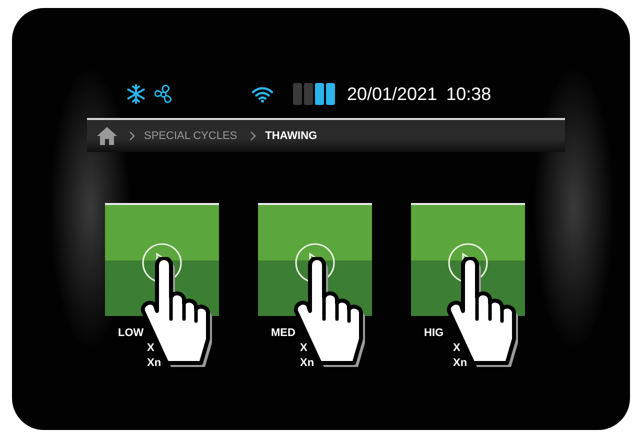  Describe the element at coordinates (262, 94) in the screenshot. I see `wifi-icon` at that location.